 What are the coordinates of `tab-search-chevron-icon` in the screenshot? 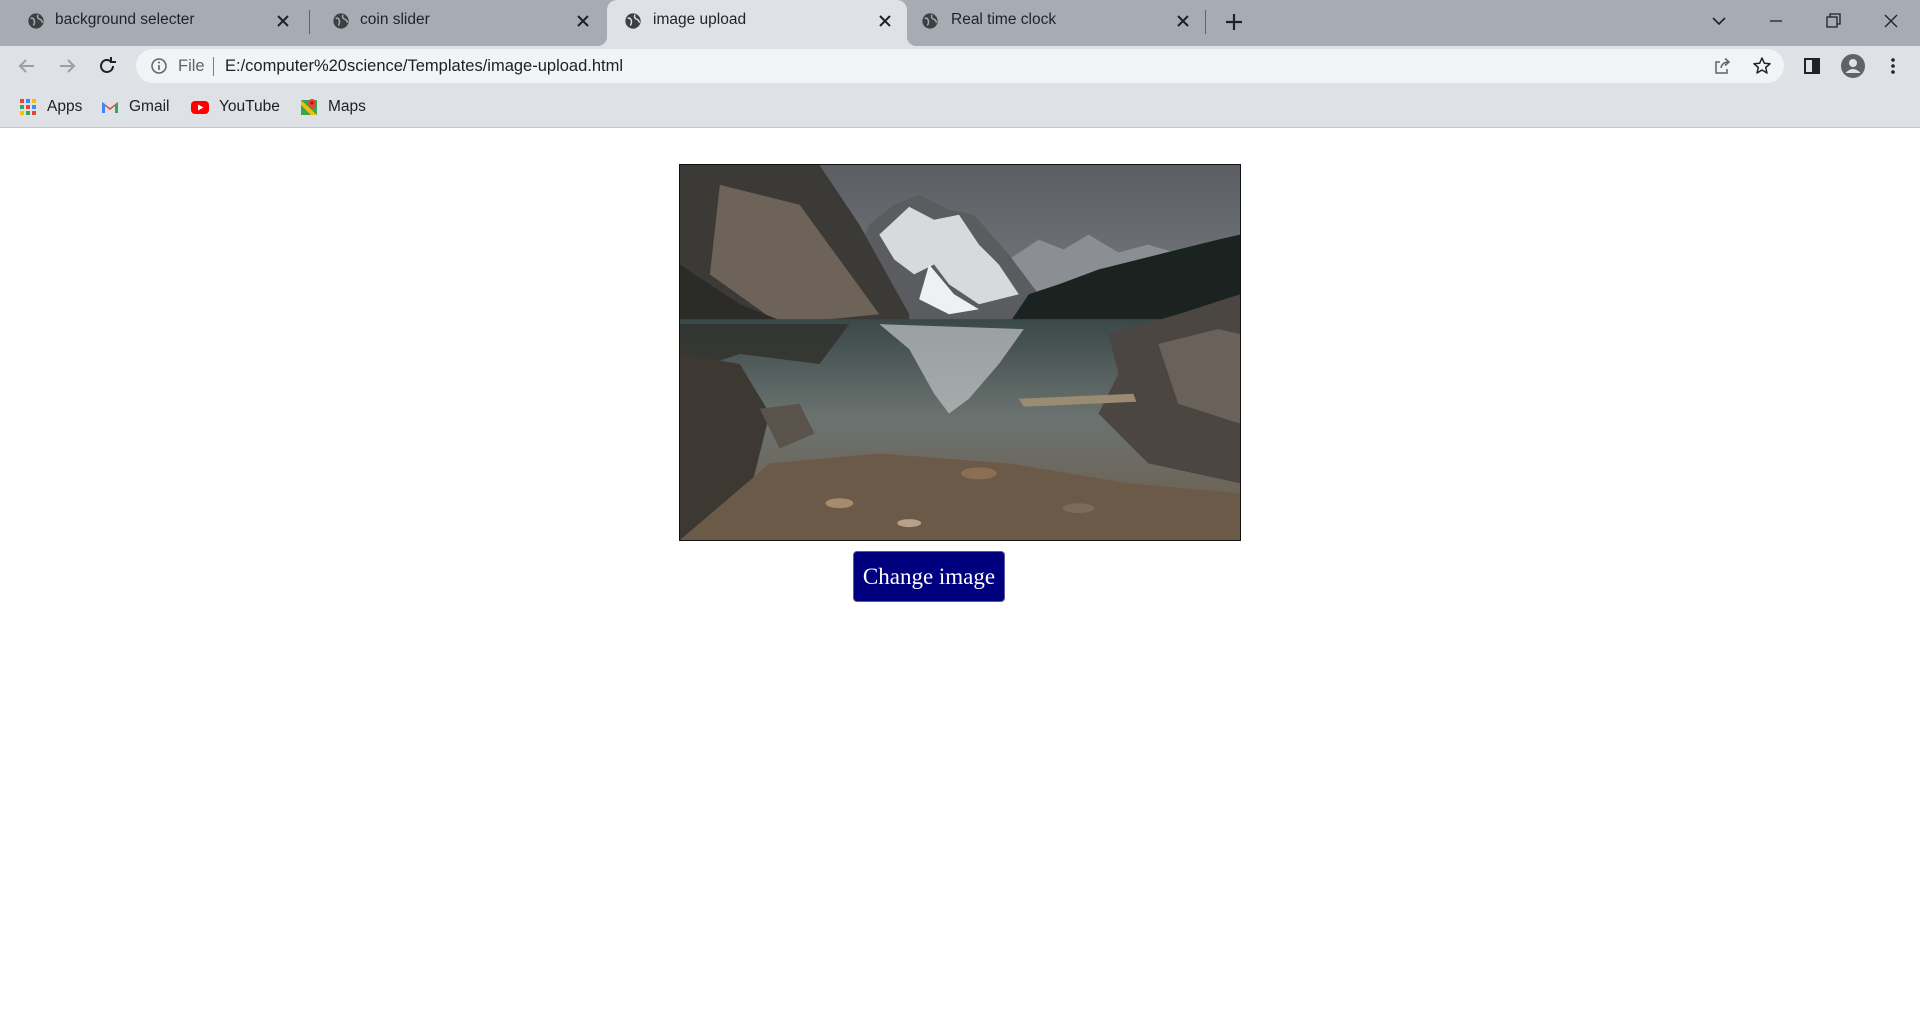 It's located at (1719, 21).